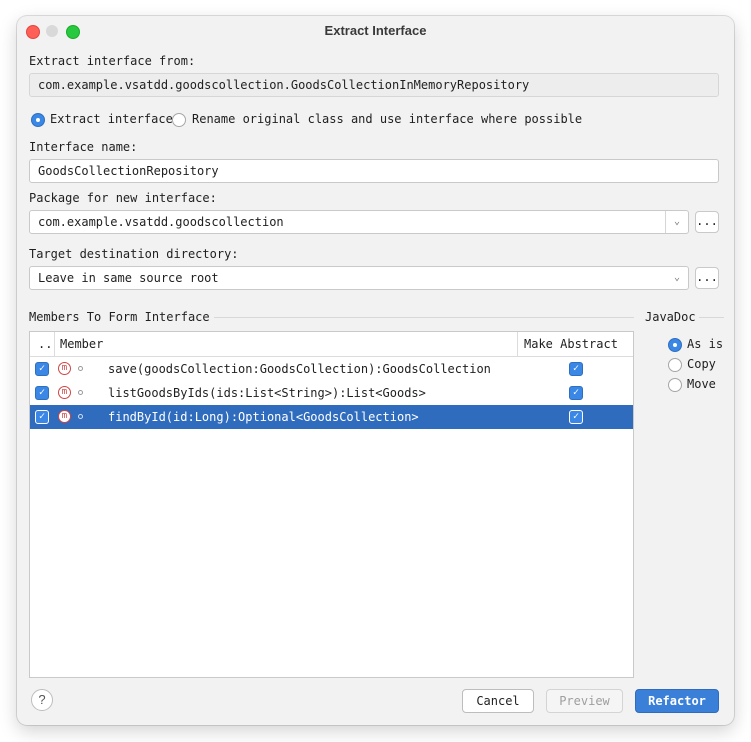  What do you see at coordinates (584, 701) in the screenshot?
I see `preview-button: Preview` at bounding box center [584, 701].